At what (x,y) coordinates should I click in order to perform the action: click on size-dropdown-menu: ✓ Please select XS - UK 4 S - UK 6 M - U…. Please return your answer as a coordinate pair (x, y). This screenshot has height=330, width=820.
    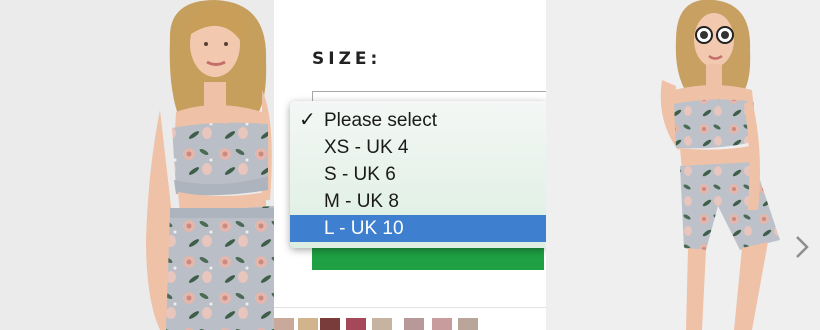
    Looking at the image, I should click on (418, 174).